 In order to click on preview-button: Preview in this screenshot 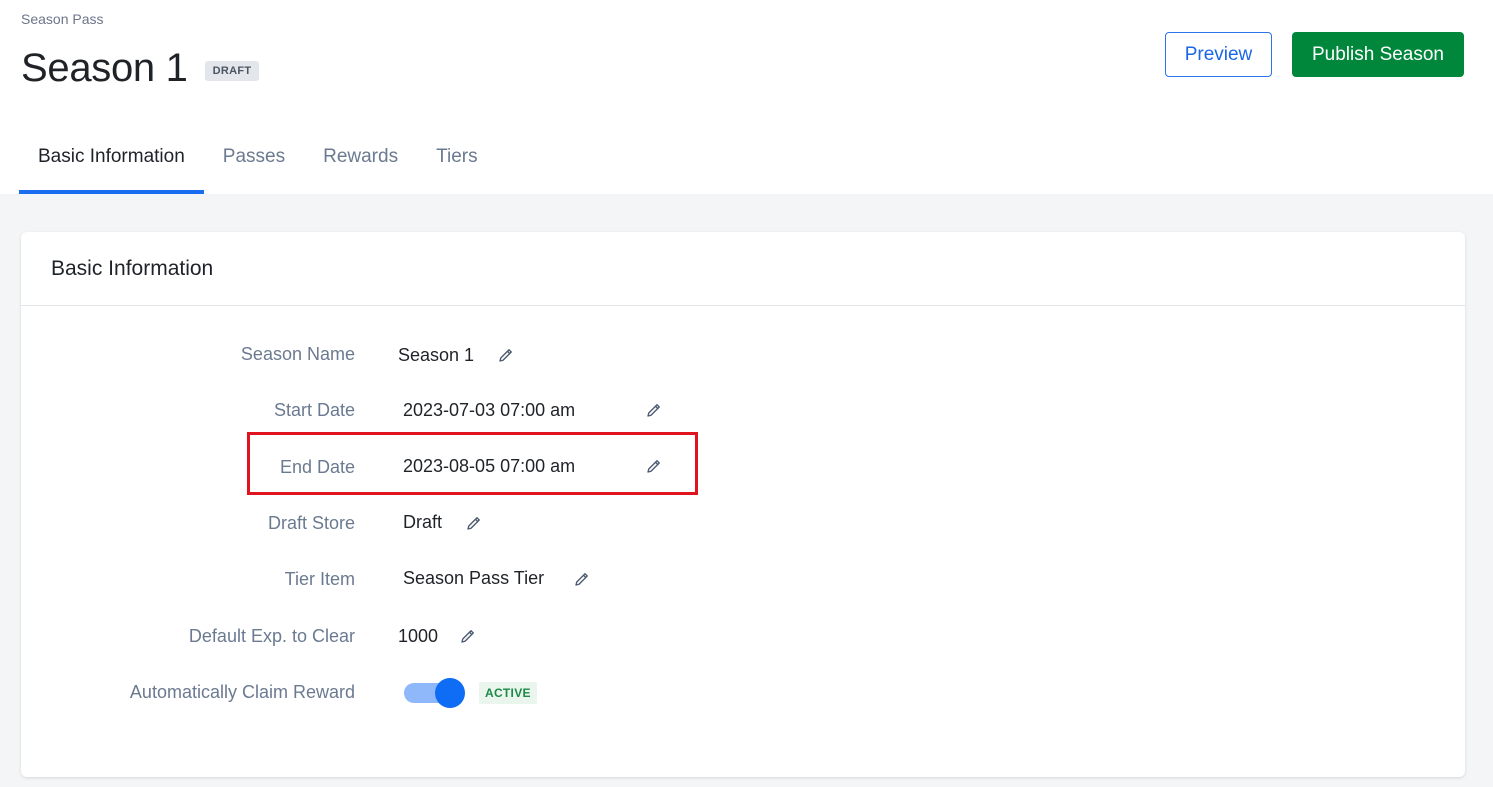, I will do `click(1218, 54)`.